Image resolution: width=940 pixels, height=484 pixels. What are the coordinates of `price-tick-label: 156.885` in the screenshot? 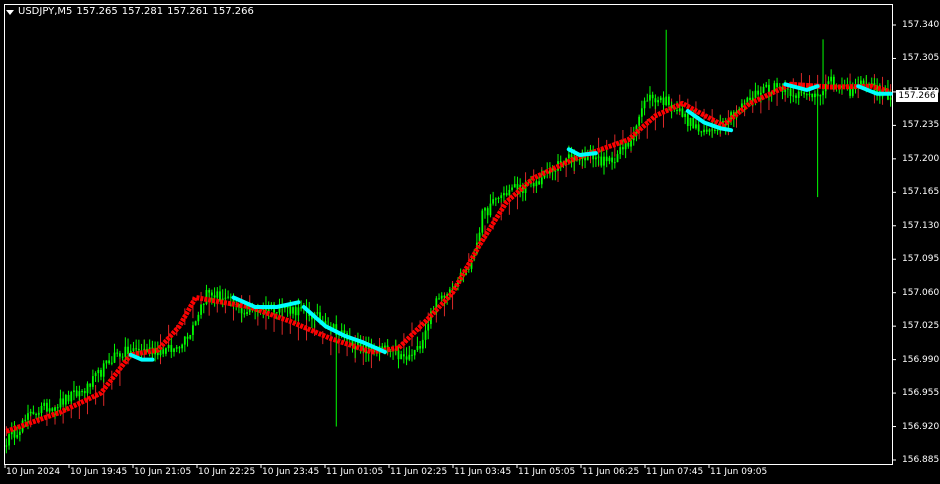 It's located at (921, 460).